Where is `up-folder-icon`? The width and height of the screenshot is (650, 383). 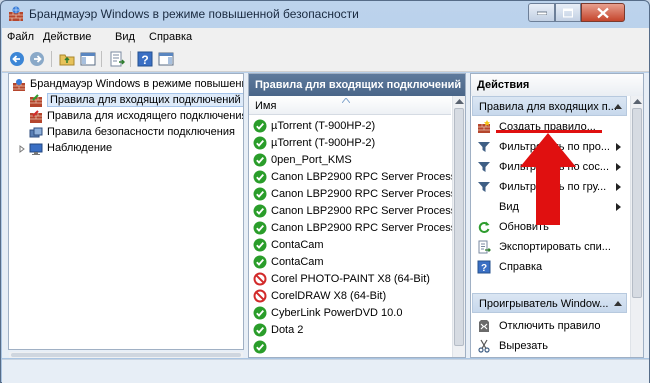
up-folder-icon is located at coordinates (67, 59).